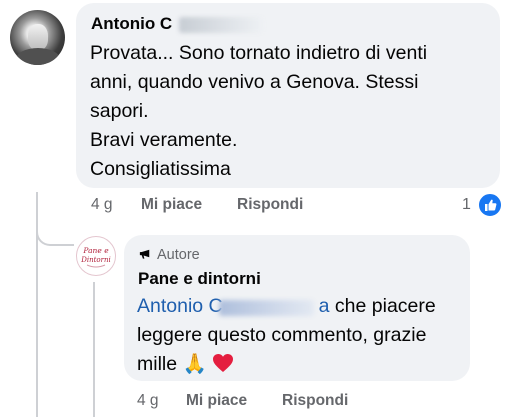 This screenshot has width=509, height=417. I want to click on mention-blur, so click(266, 308).